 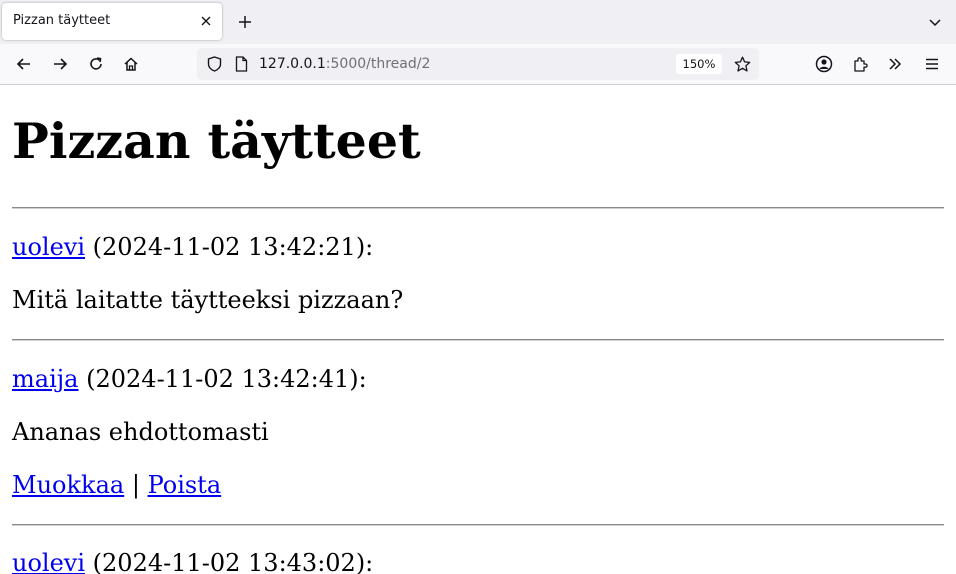 I want to click on delete-link: Poista, so click(x=185, y=485).